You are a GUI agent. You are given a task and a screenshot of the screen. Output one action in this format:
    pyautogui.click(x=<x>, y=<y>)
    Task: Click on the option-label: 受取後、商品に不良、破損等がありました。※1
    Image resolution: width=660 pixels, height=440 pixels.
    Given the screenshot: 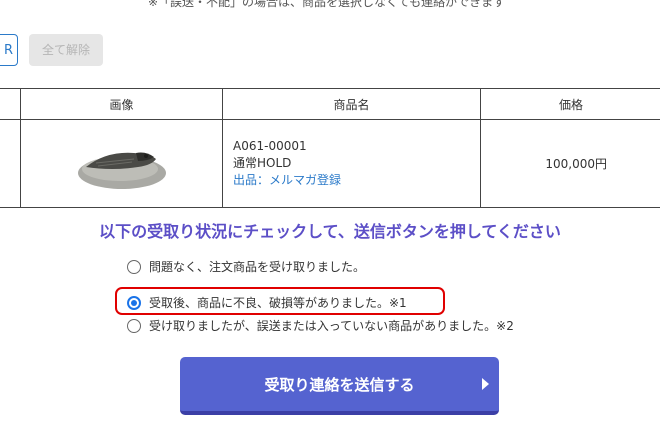 What is the action you would take?
    pyautogui.click(x=278, y=303)
    